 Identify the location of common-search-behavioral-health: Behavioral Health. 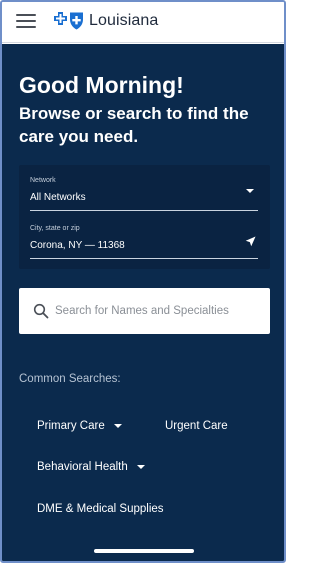
(91, 467).